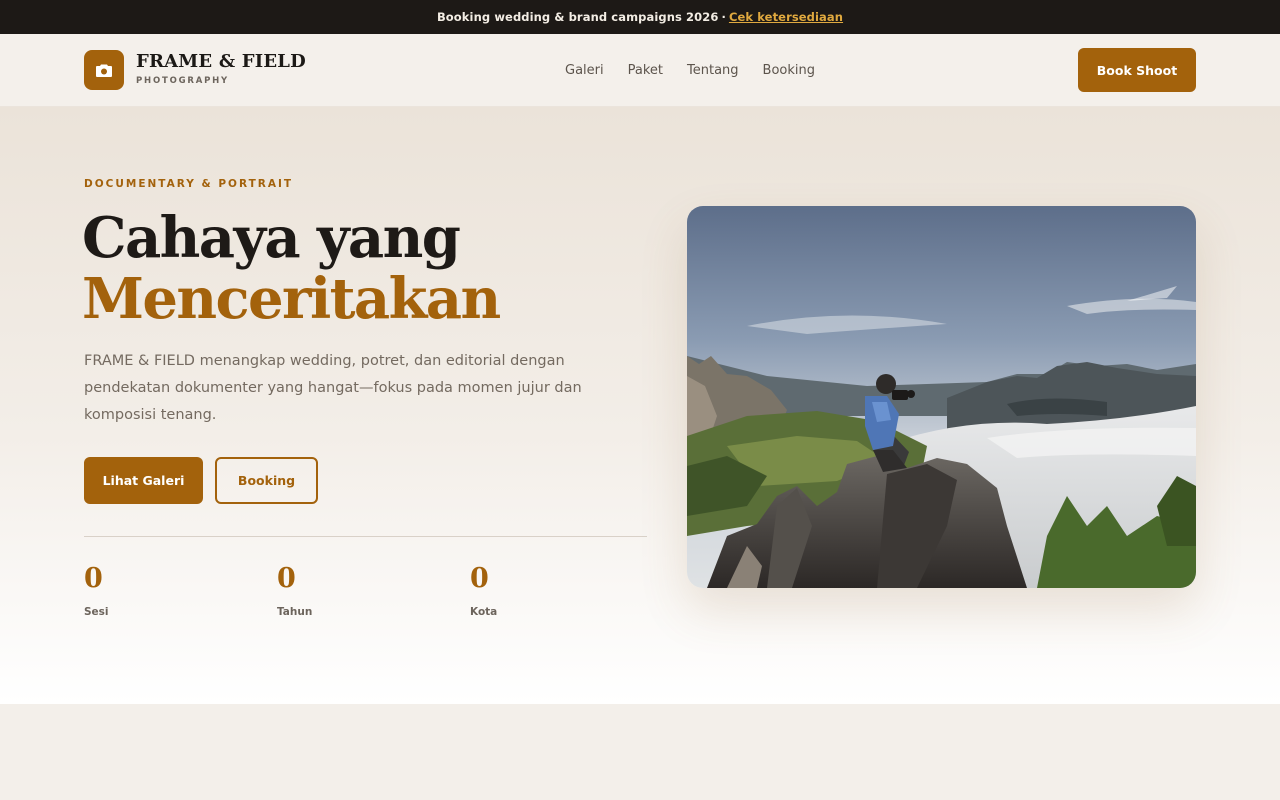 The width and height of the screenshot is (1280, 800). Describe the element at coordinates (484, 612) in the screenshot. I see `stat-label: Kota` at that location.